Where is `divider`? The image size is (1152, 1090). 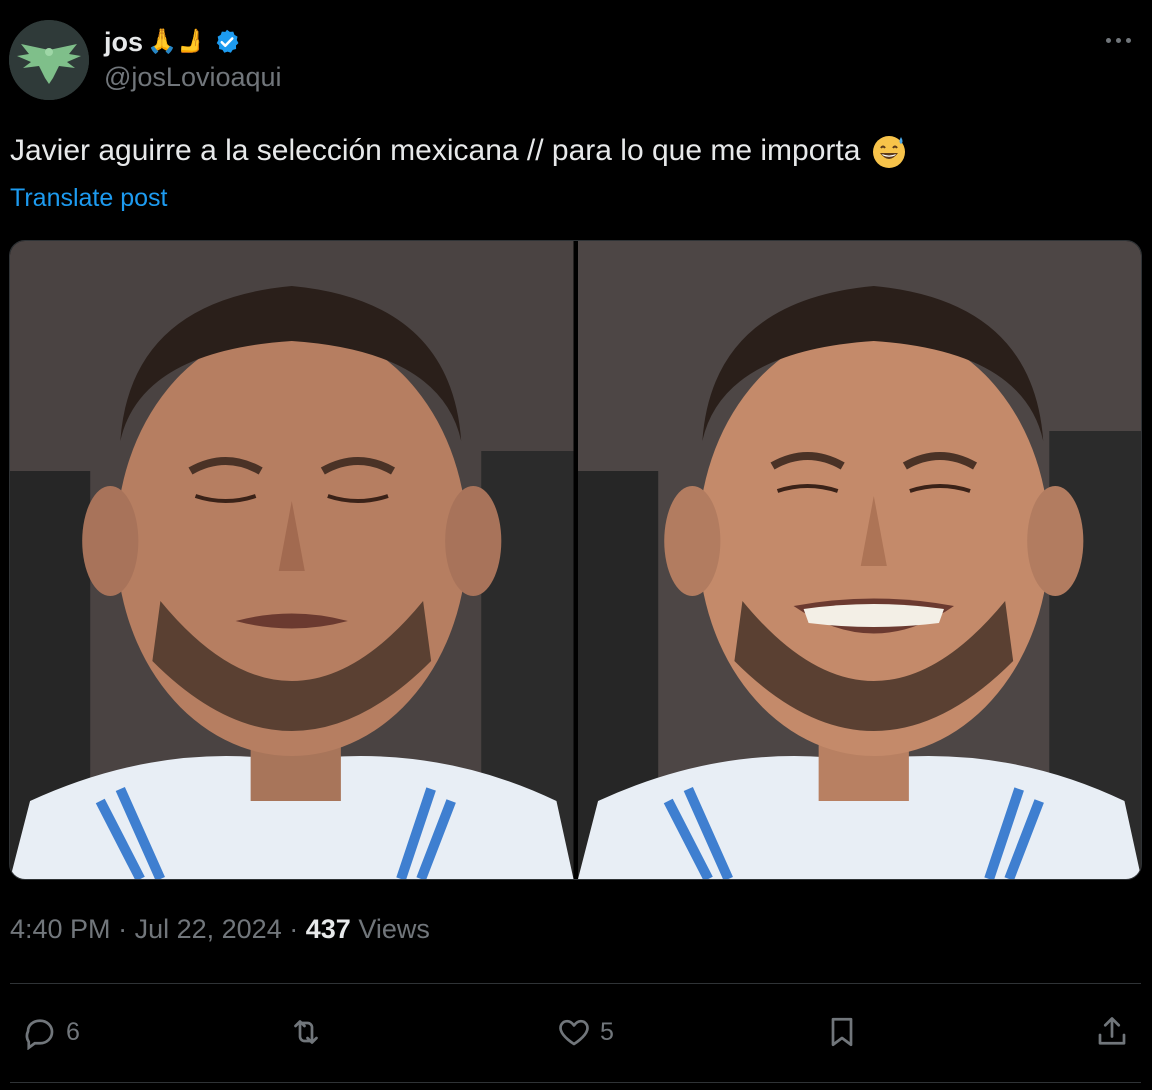 divider is located at coordinates (575, 983).